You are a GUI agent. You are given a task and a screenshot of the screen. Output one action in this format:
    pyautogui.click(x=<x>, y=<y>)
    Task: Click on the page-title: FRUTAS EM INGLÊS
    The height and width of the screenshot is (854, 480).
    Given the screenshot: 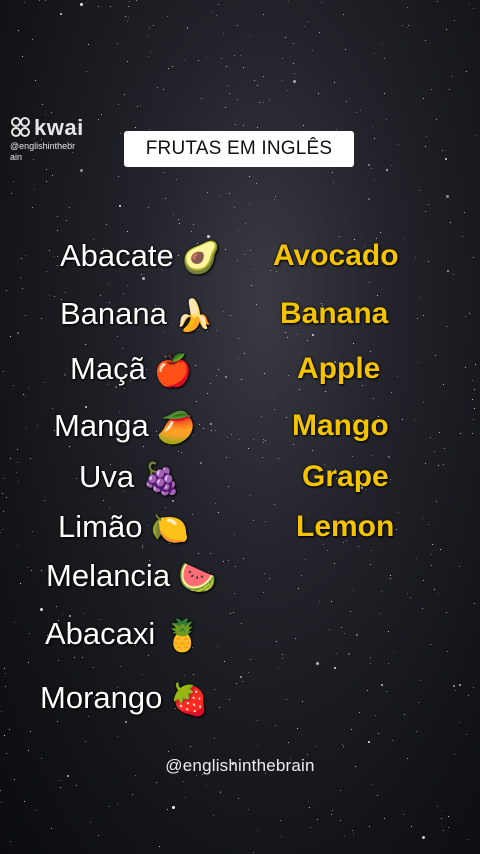 What is the action you would take?
    pyautogui.click(x=239, y=149)
    